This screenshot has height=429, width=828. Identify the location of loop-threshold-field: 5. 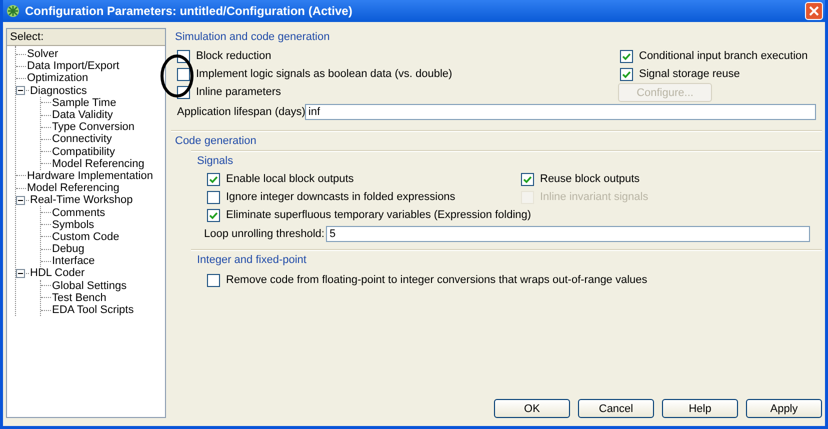
(568, 234).